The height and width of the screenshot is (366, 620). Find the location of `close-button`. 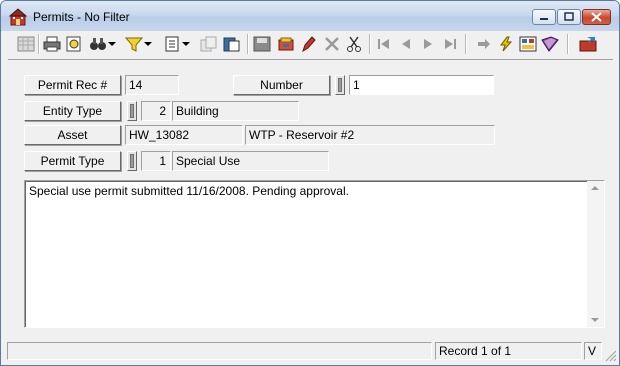

close-button is located at coordinates (596, 17).